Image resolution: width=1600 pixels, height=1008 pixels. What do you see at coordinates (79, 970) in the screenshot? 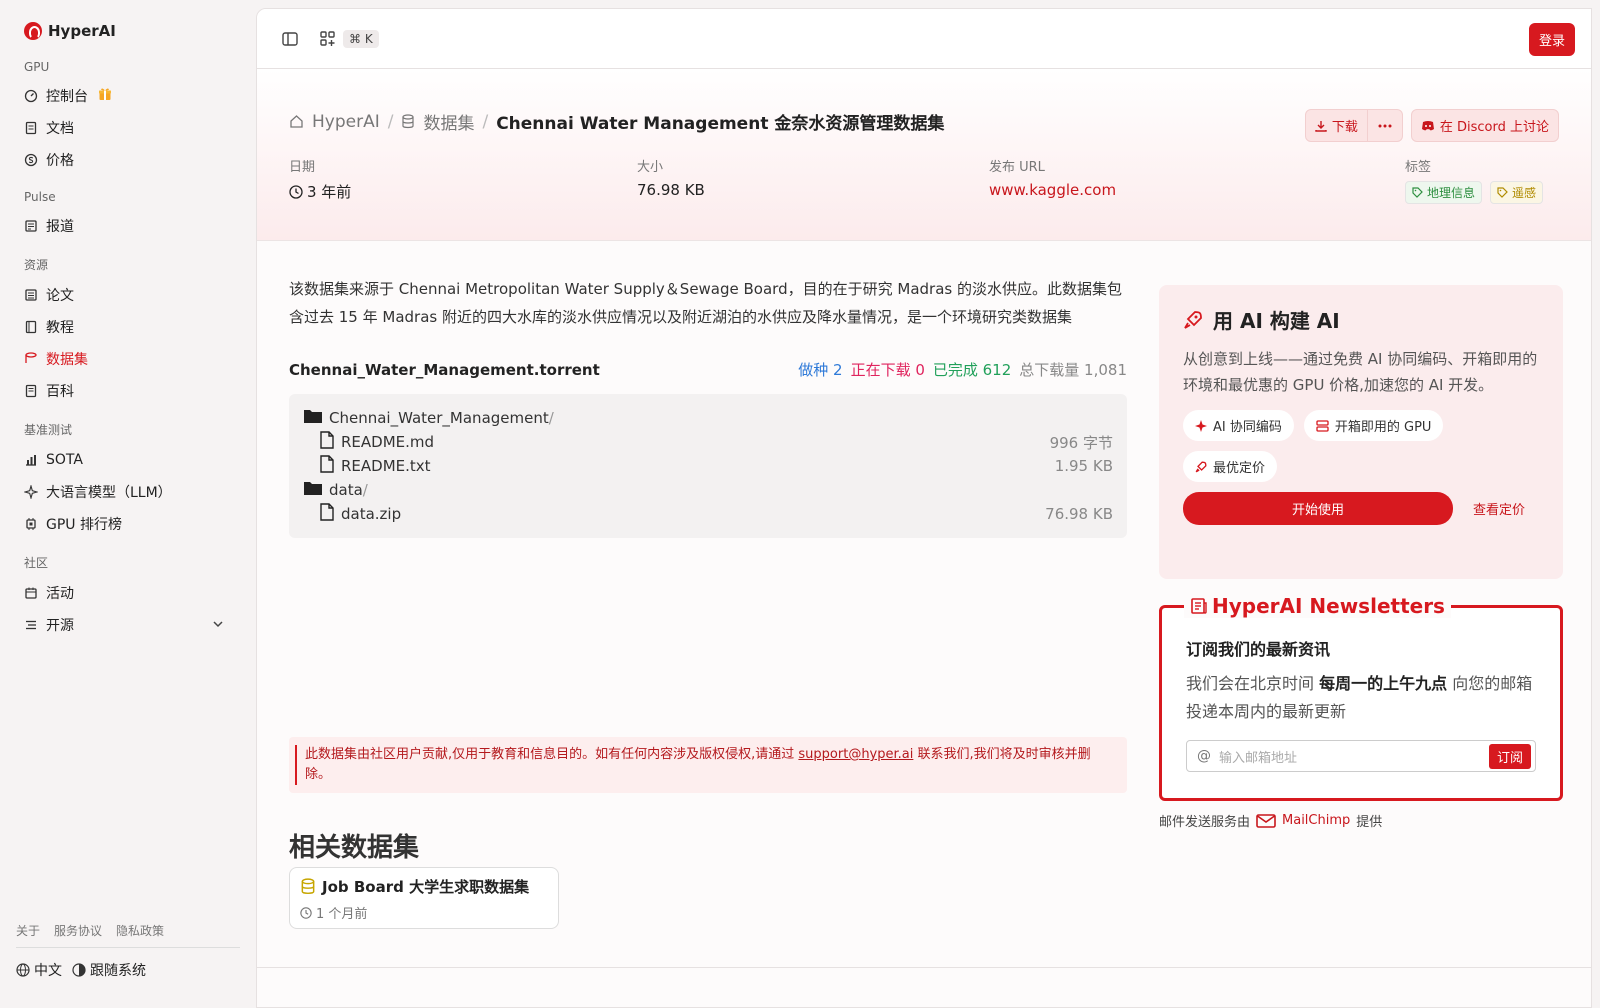
I see `theme-icon` at bounding box center [79, 970].